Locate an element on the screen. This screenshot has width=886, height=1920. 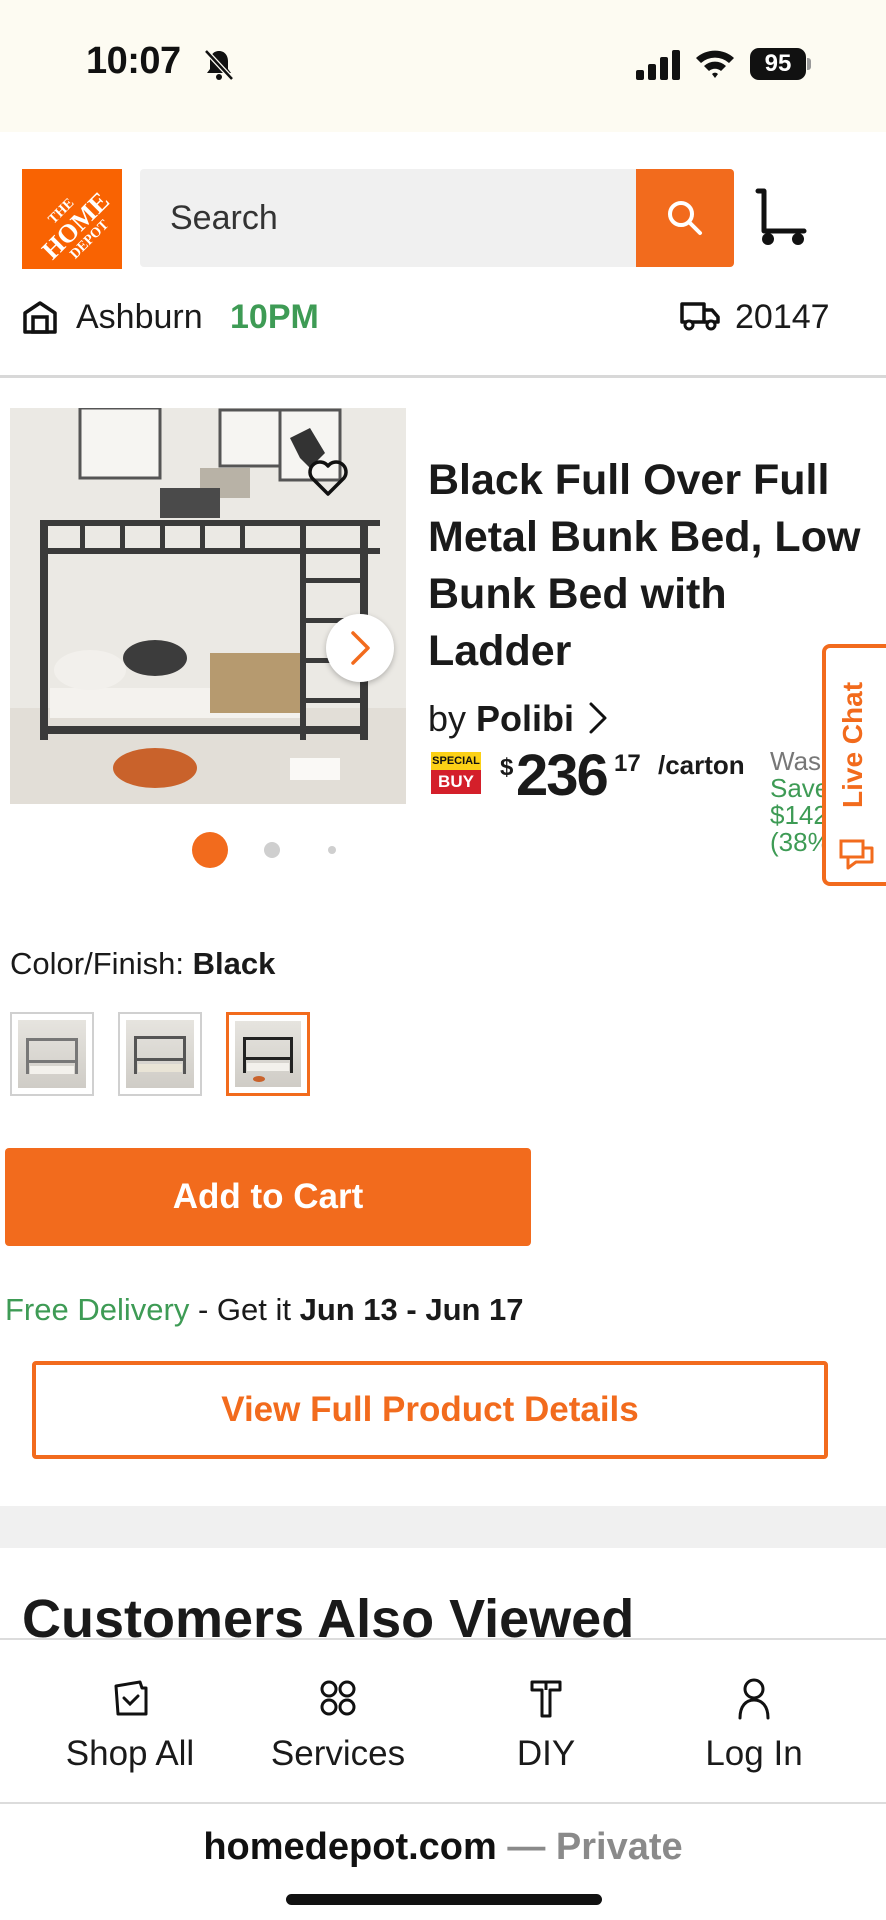
search-placeholder: Search is located at coordinates (224, 218).